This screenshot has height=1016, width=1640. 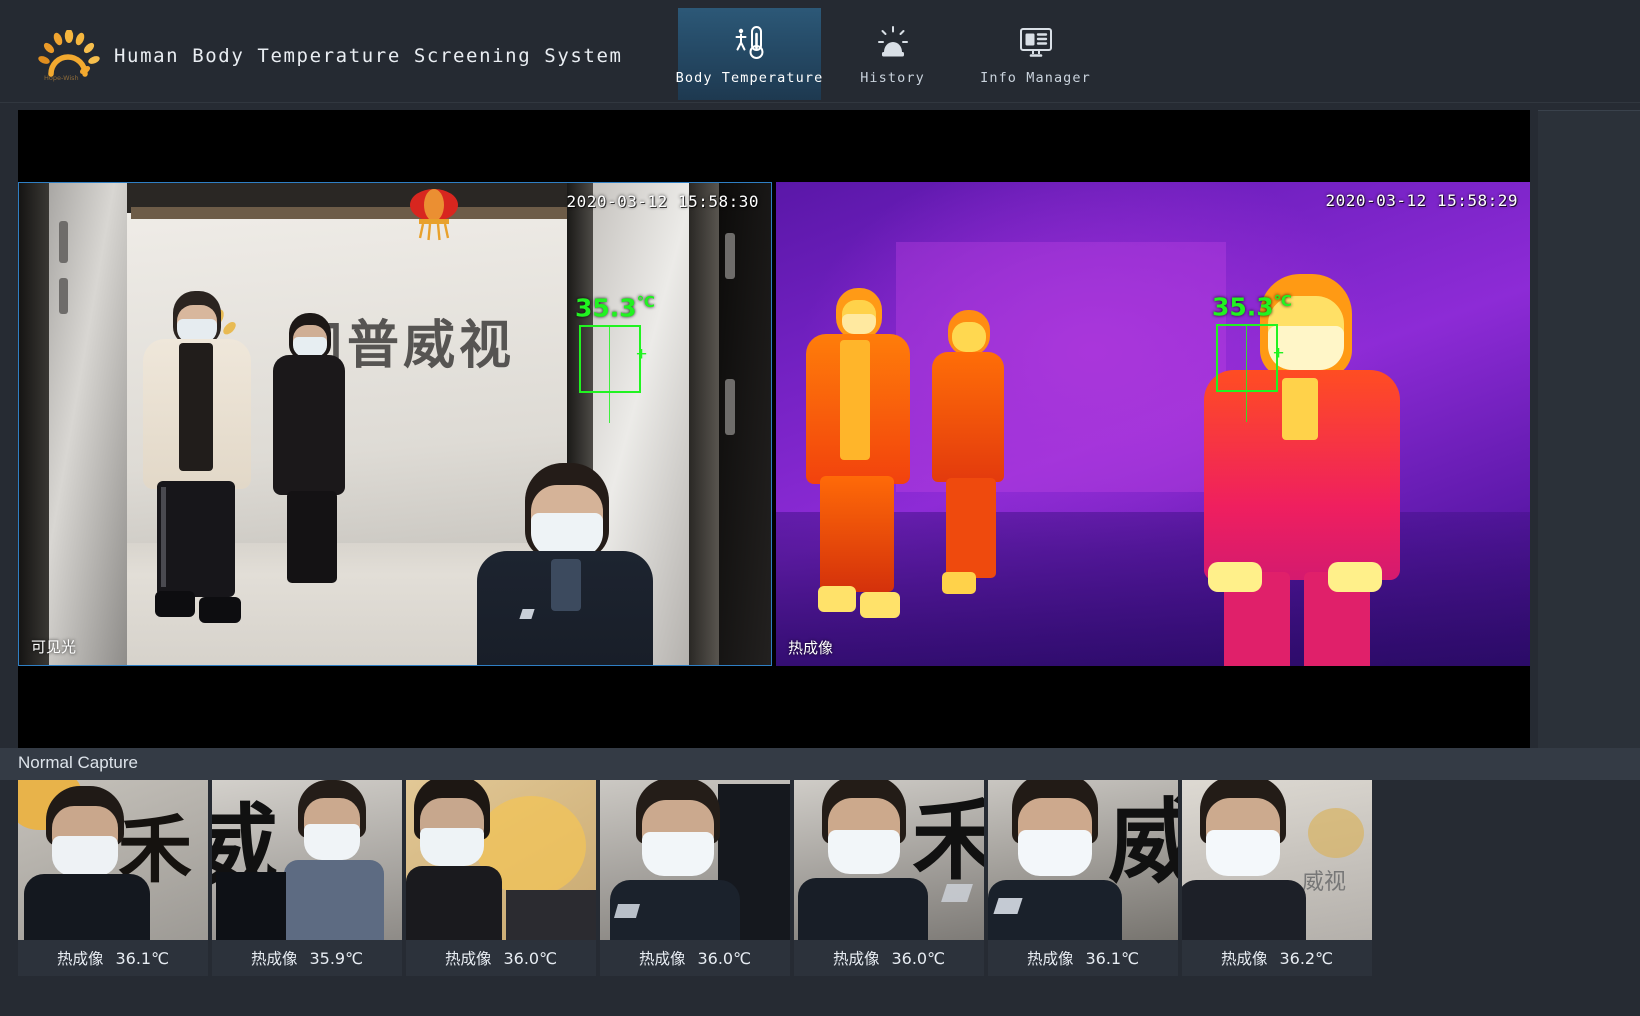 I want to click on person-foreground-subject, so click(x=564, y=564).